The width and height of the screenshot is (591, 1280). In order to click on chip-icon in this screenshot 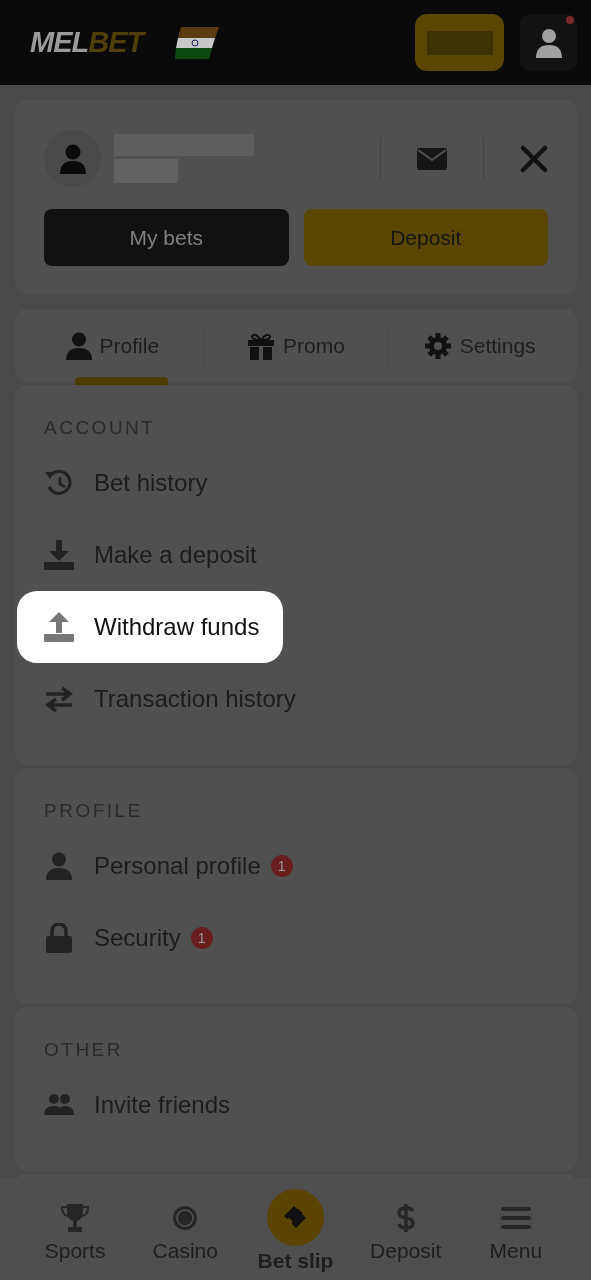, I will do `click(185, 1218)`.